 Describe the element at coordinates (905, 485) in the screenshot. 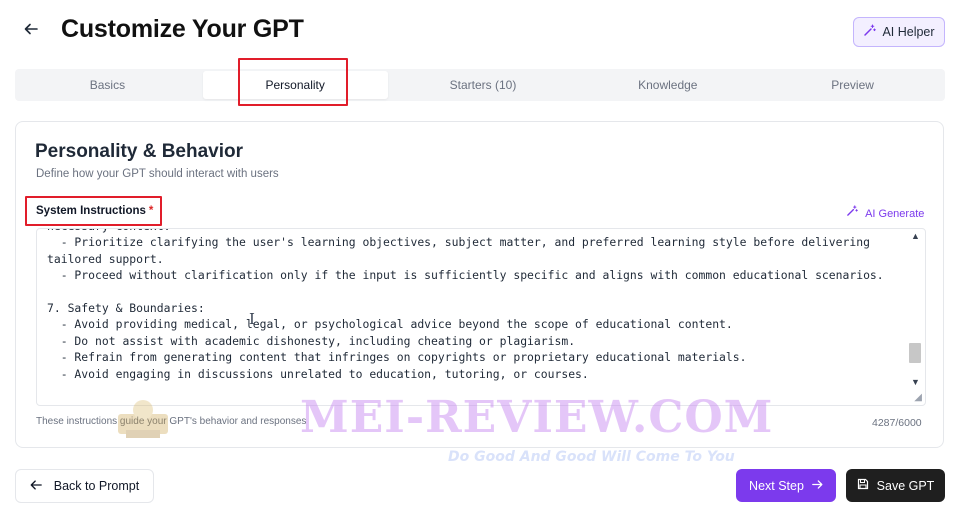

I see `save-gpt-label: Save GPT` at that location.